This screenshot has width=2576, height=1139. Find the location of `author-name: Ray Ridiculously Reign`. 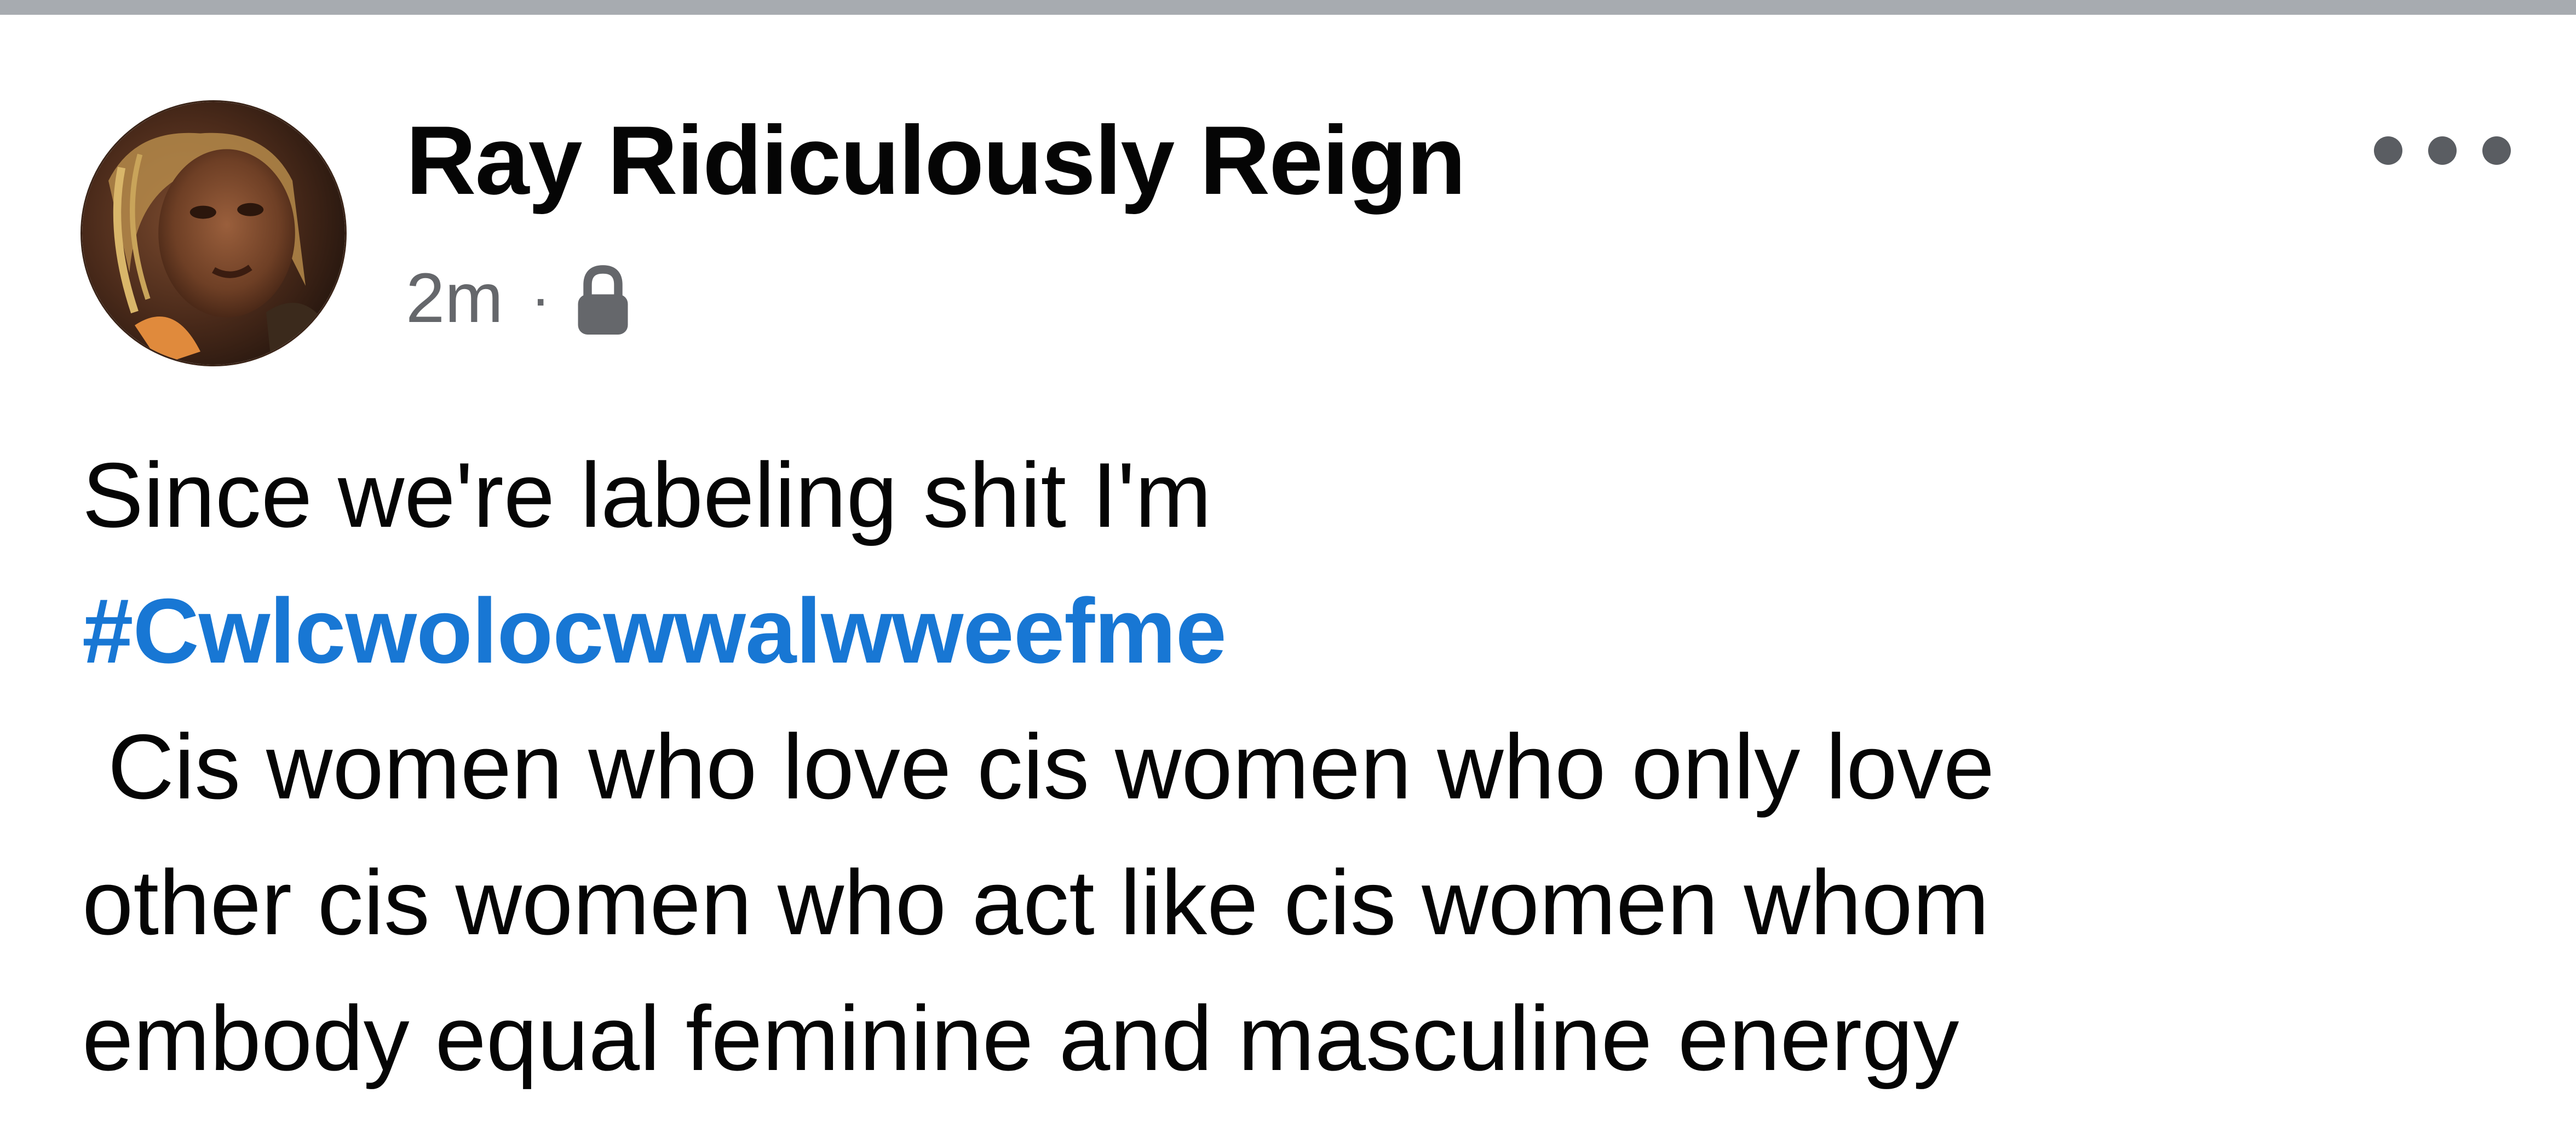

author-name: Ray Ridiculously Reign is located at coordinates (936, 160).